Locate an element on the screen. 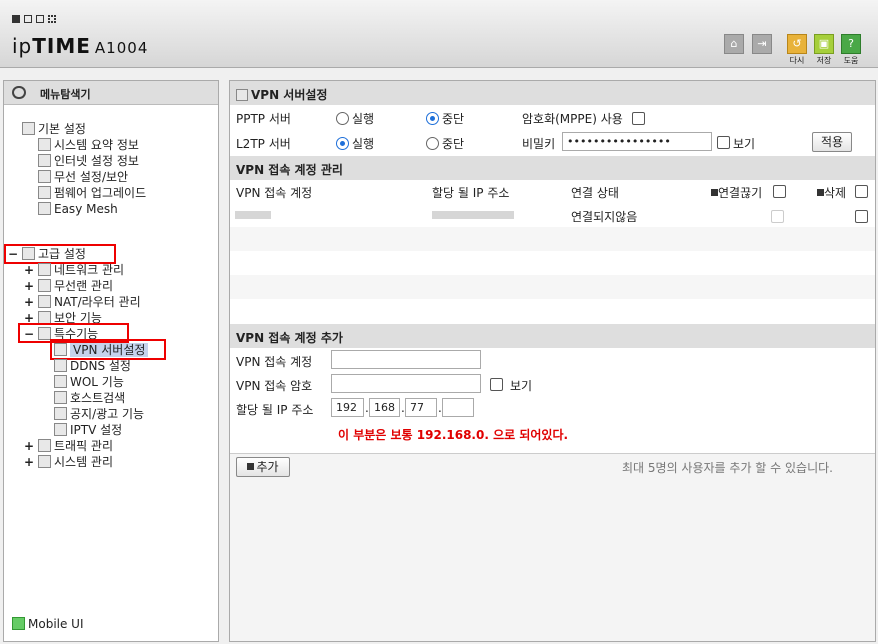 Image resolution: width=878 pixels, height=644 pixels. add-password-input is located at coordinates (406, 383).